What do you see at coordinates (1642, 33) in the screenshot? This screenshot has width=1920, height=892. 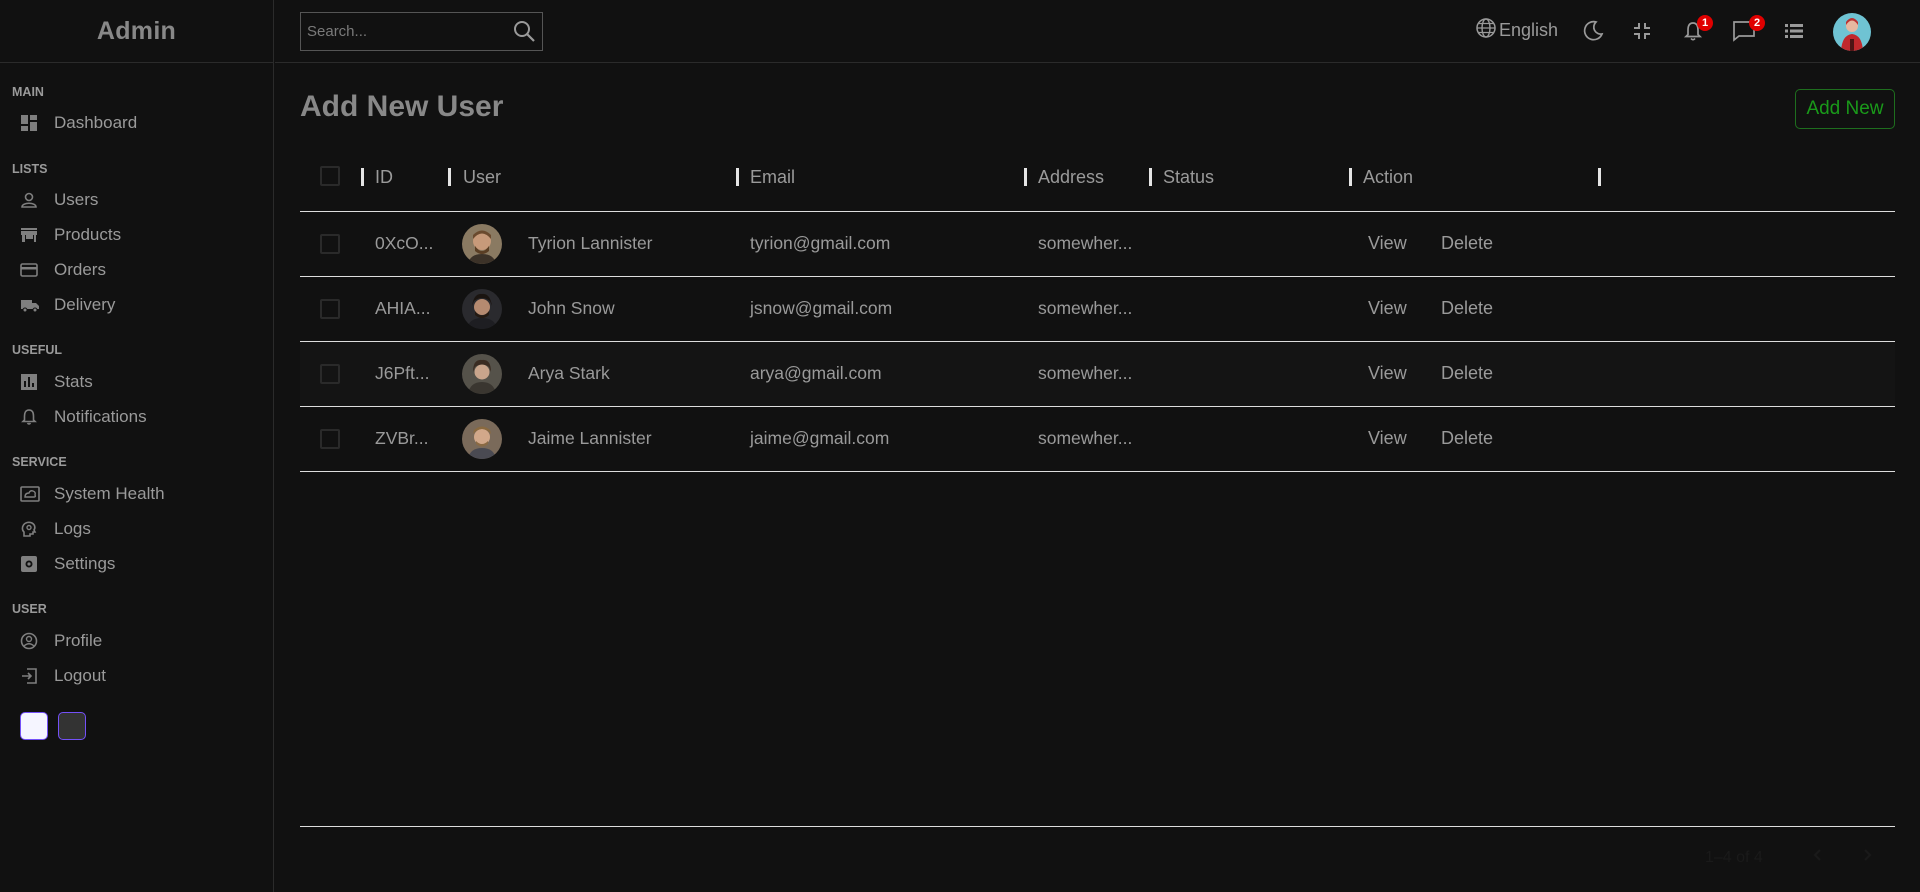 I see `fullscreen-exit-button` at bounding box center [1642, 33].